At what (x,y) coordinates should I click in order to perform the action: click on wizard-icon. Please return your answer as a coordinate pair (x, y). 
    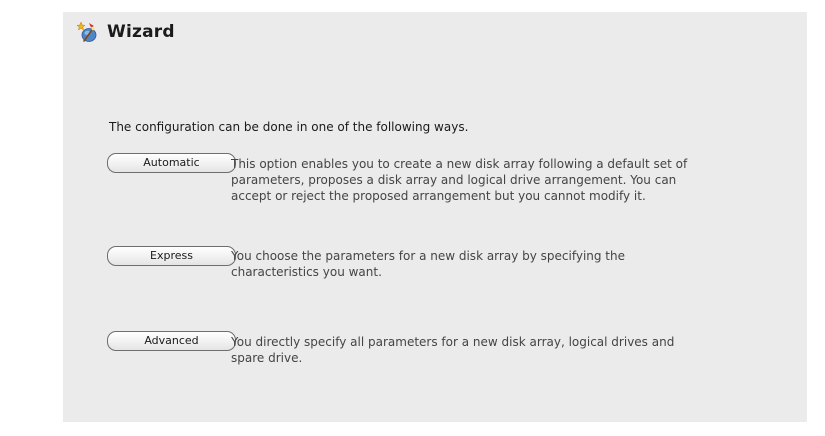
    Looking at the image, I should click on (88, 32).